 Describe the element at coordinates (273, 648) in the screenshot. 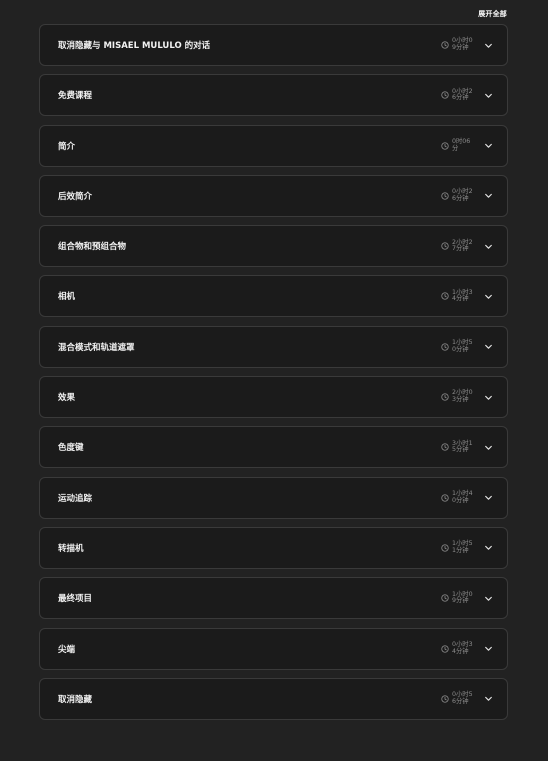

I see `course-section-row: 尖端 0小时34分钟` at that location.